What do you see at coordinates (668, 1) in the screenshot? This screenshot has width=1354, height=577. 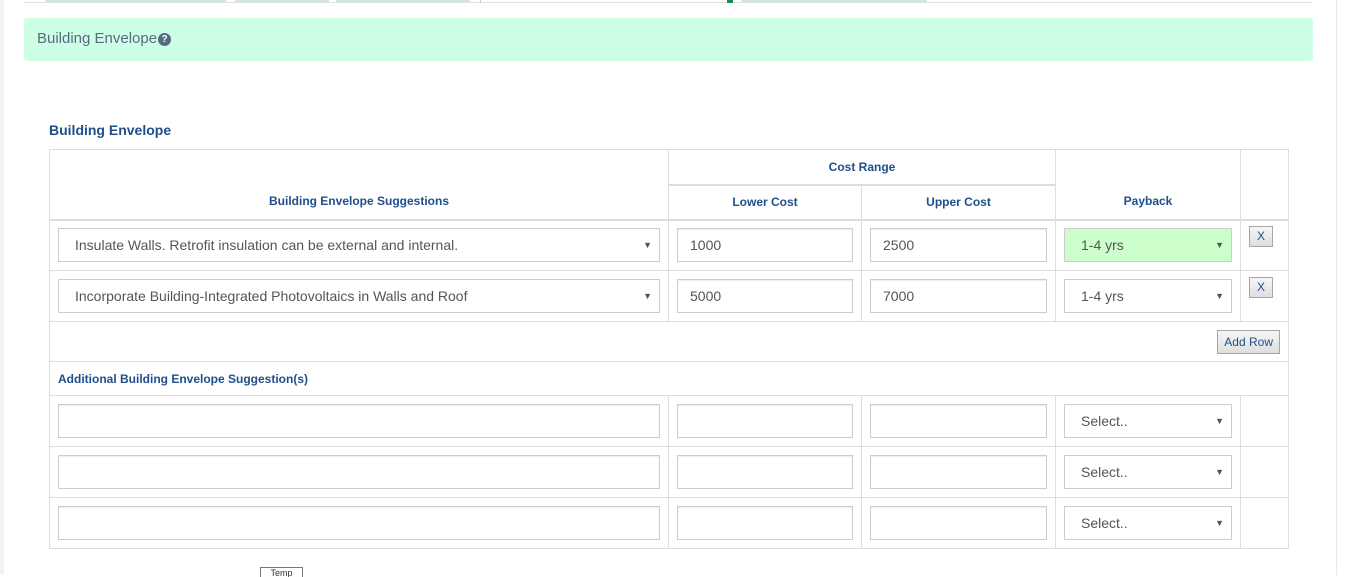 I see `top-tab-strip` at bounding box center [668, 1].